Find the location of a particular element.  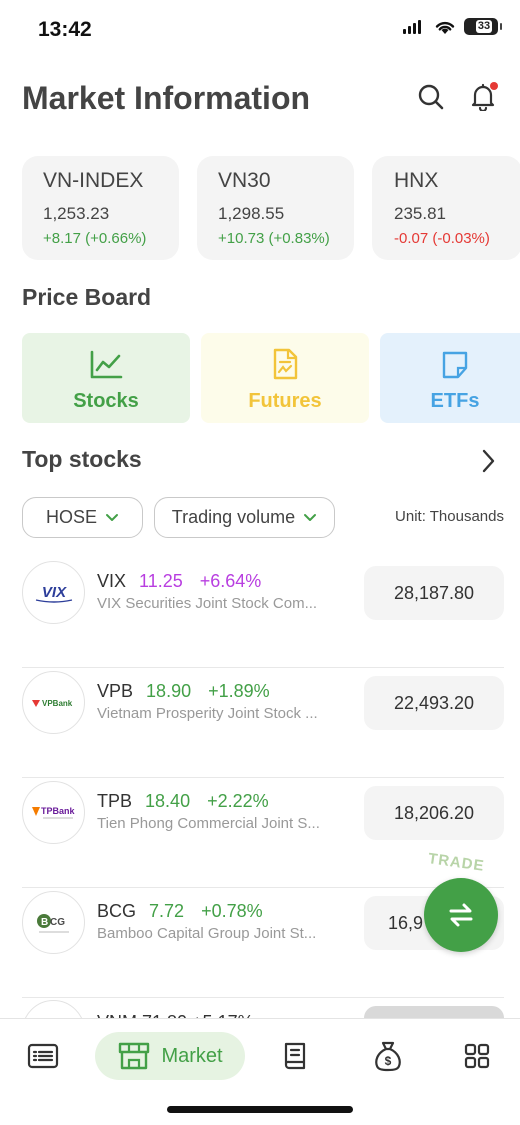

board-etfs-button: ETFs is located at coordinates (450, 378).